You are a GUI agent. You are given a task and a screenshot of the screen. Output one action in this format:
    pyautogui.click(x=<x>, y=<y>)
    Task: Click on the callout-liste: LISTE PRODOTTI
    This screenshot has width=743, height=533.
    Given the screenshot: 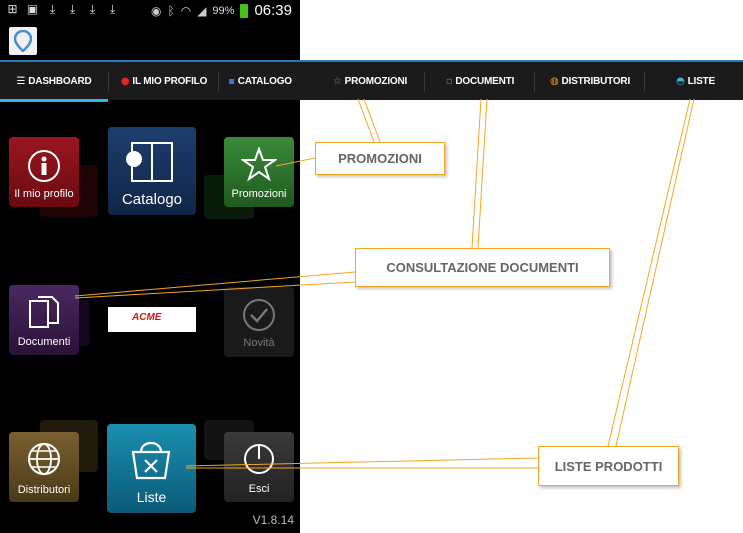 What is the action you would take?
    pyautogui.click(x=608, y=466)
    